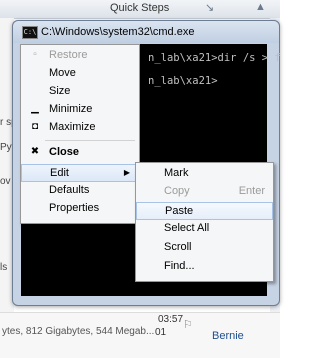 This screenshot has height=358, width=320. I want to click on expand-icon: ↘, so click(209, 7).